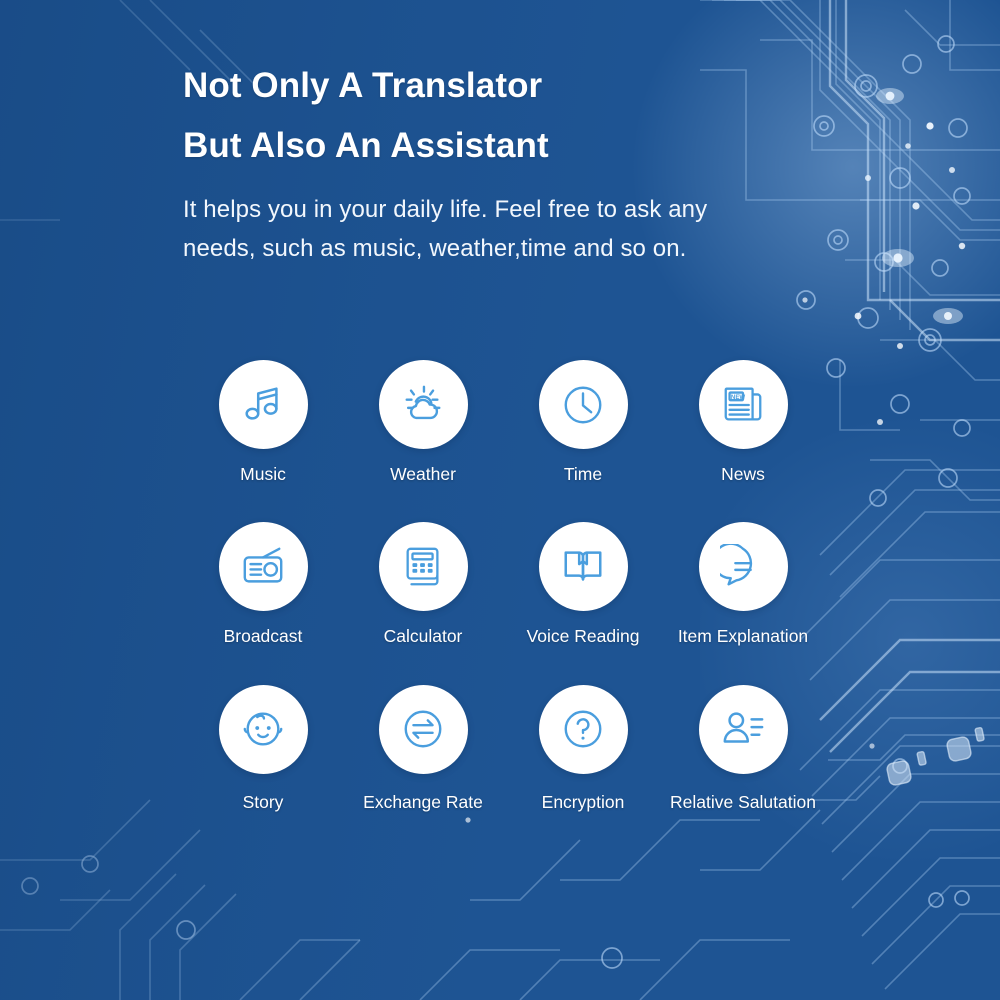  I want to click on news-icon-text: NEW, so click(738, 396).